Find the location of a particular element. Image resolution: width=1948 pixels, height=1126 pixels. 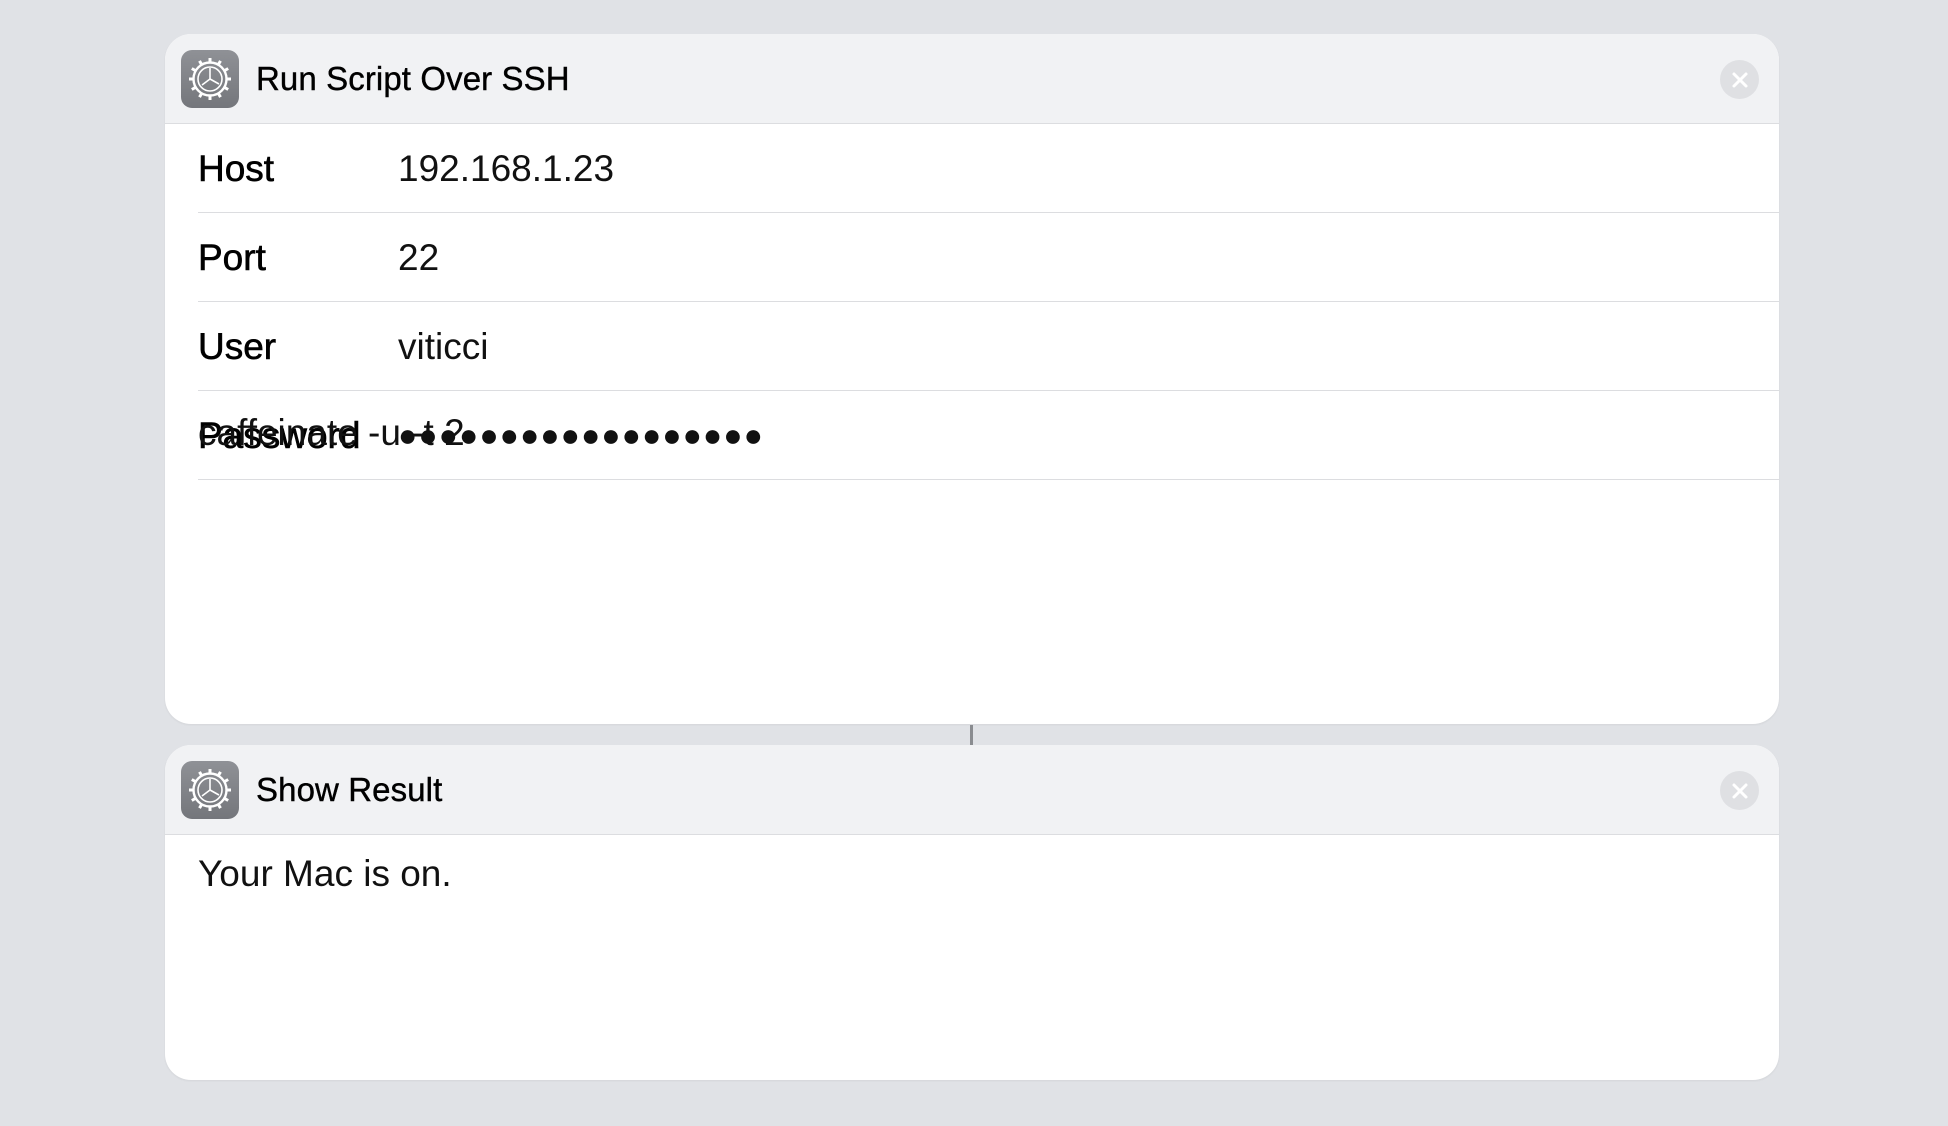

port-label: Port is located at coordinates (232, 258).